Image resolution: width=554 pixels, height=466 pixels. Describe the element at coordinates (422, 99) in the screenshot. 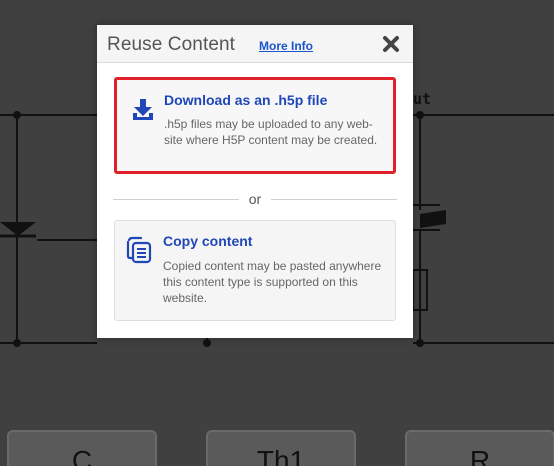

I see `circuit-label: ut` at that location.